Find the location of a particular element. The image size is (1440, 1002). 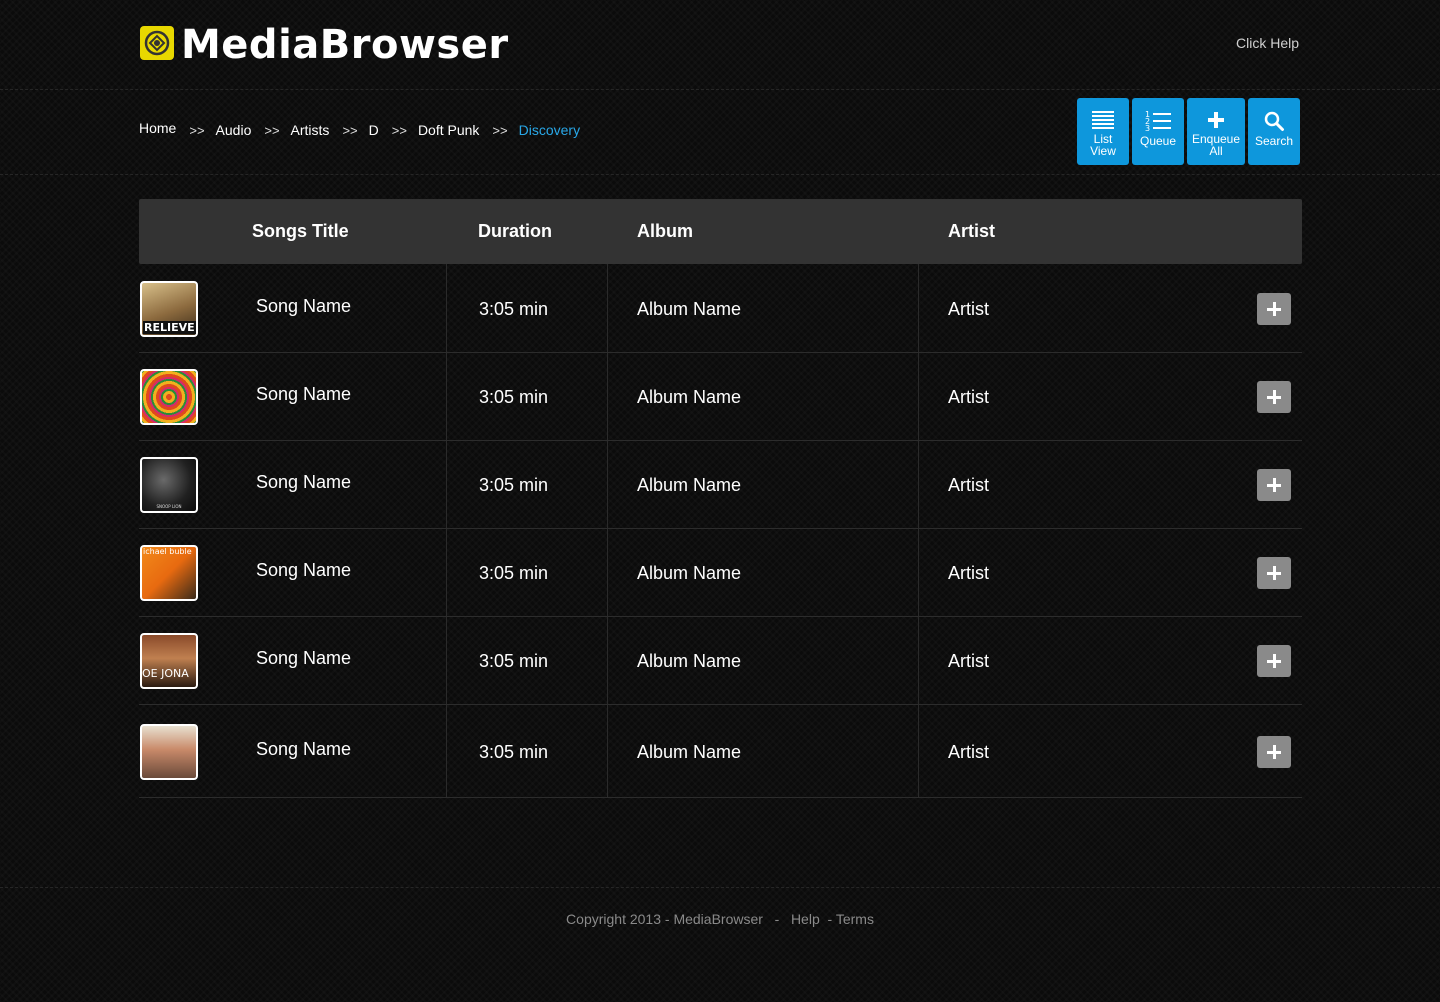

search-label: Search is located at coordinates (1274, 141).